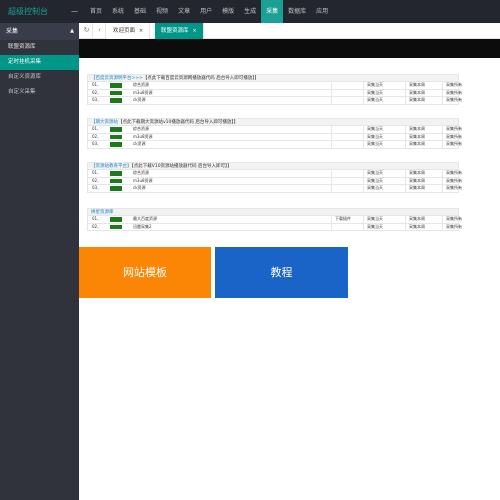 The image size is (500, 500). Describe the element at coordinates (182, 166) in the screenshot. I see `player-download-link: 【点此下载V10资源站播放器代码 后台导入即可】】` at that location.